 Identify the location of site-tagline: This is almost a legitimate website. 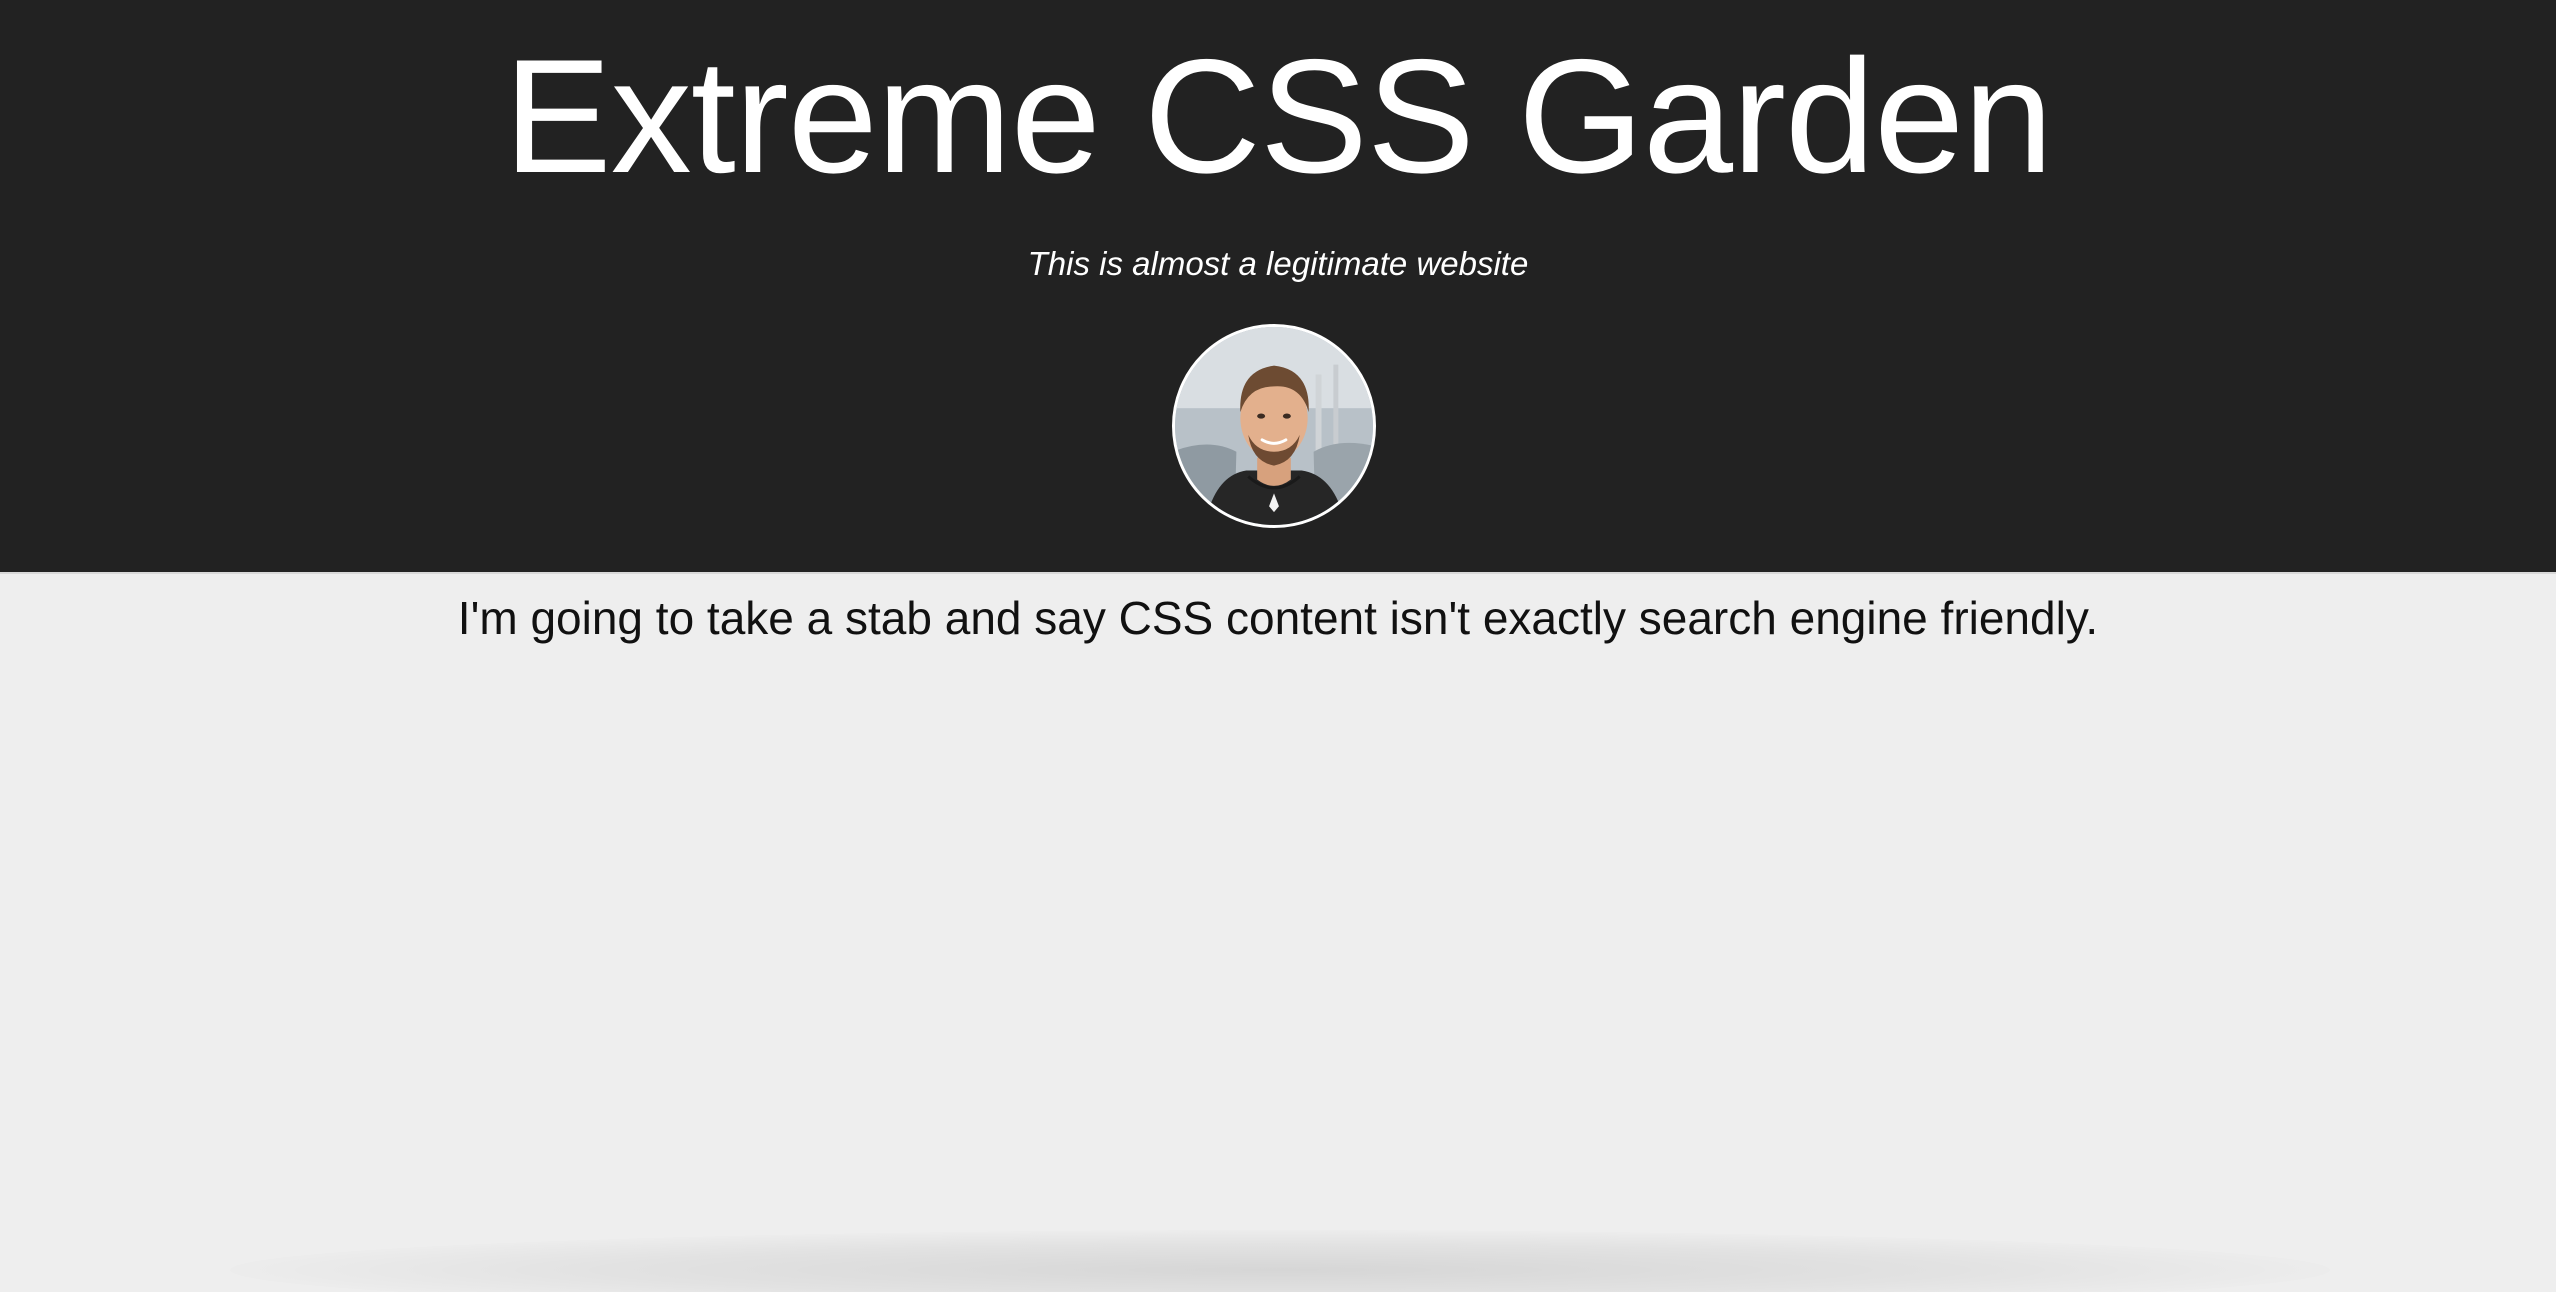
(1278, 263).